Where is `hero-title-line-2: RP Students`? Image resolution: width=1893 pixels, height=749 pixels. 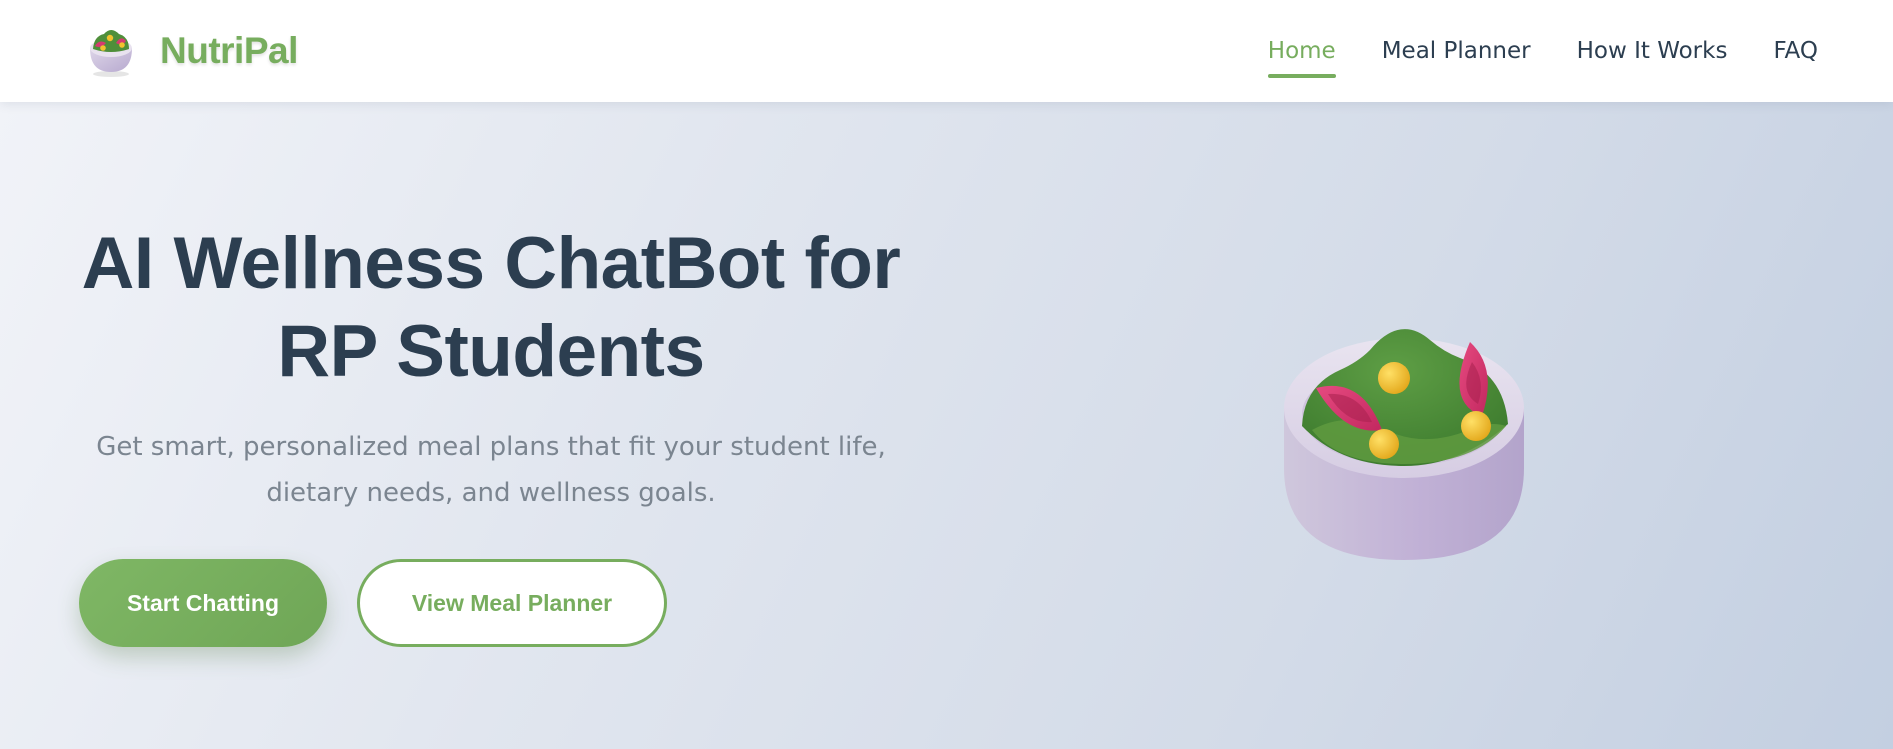 hero-title-line-2: RP Students is located at coordinates (491, 351).